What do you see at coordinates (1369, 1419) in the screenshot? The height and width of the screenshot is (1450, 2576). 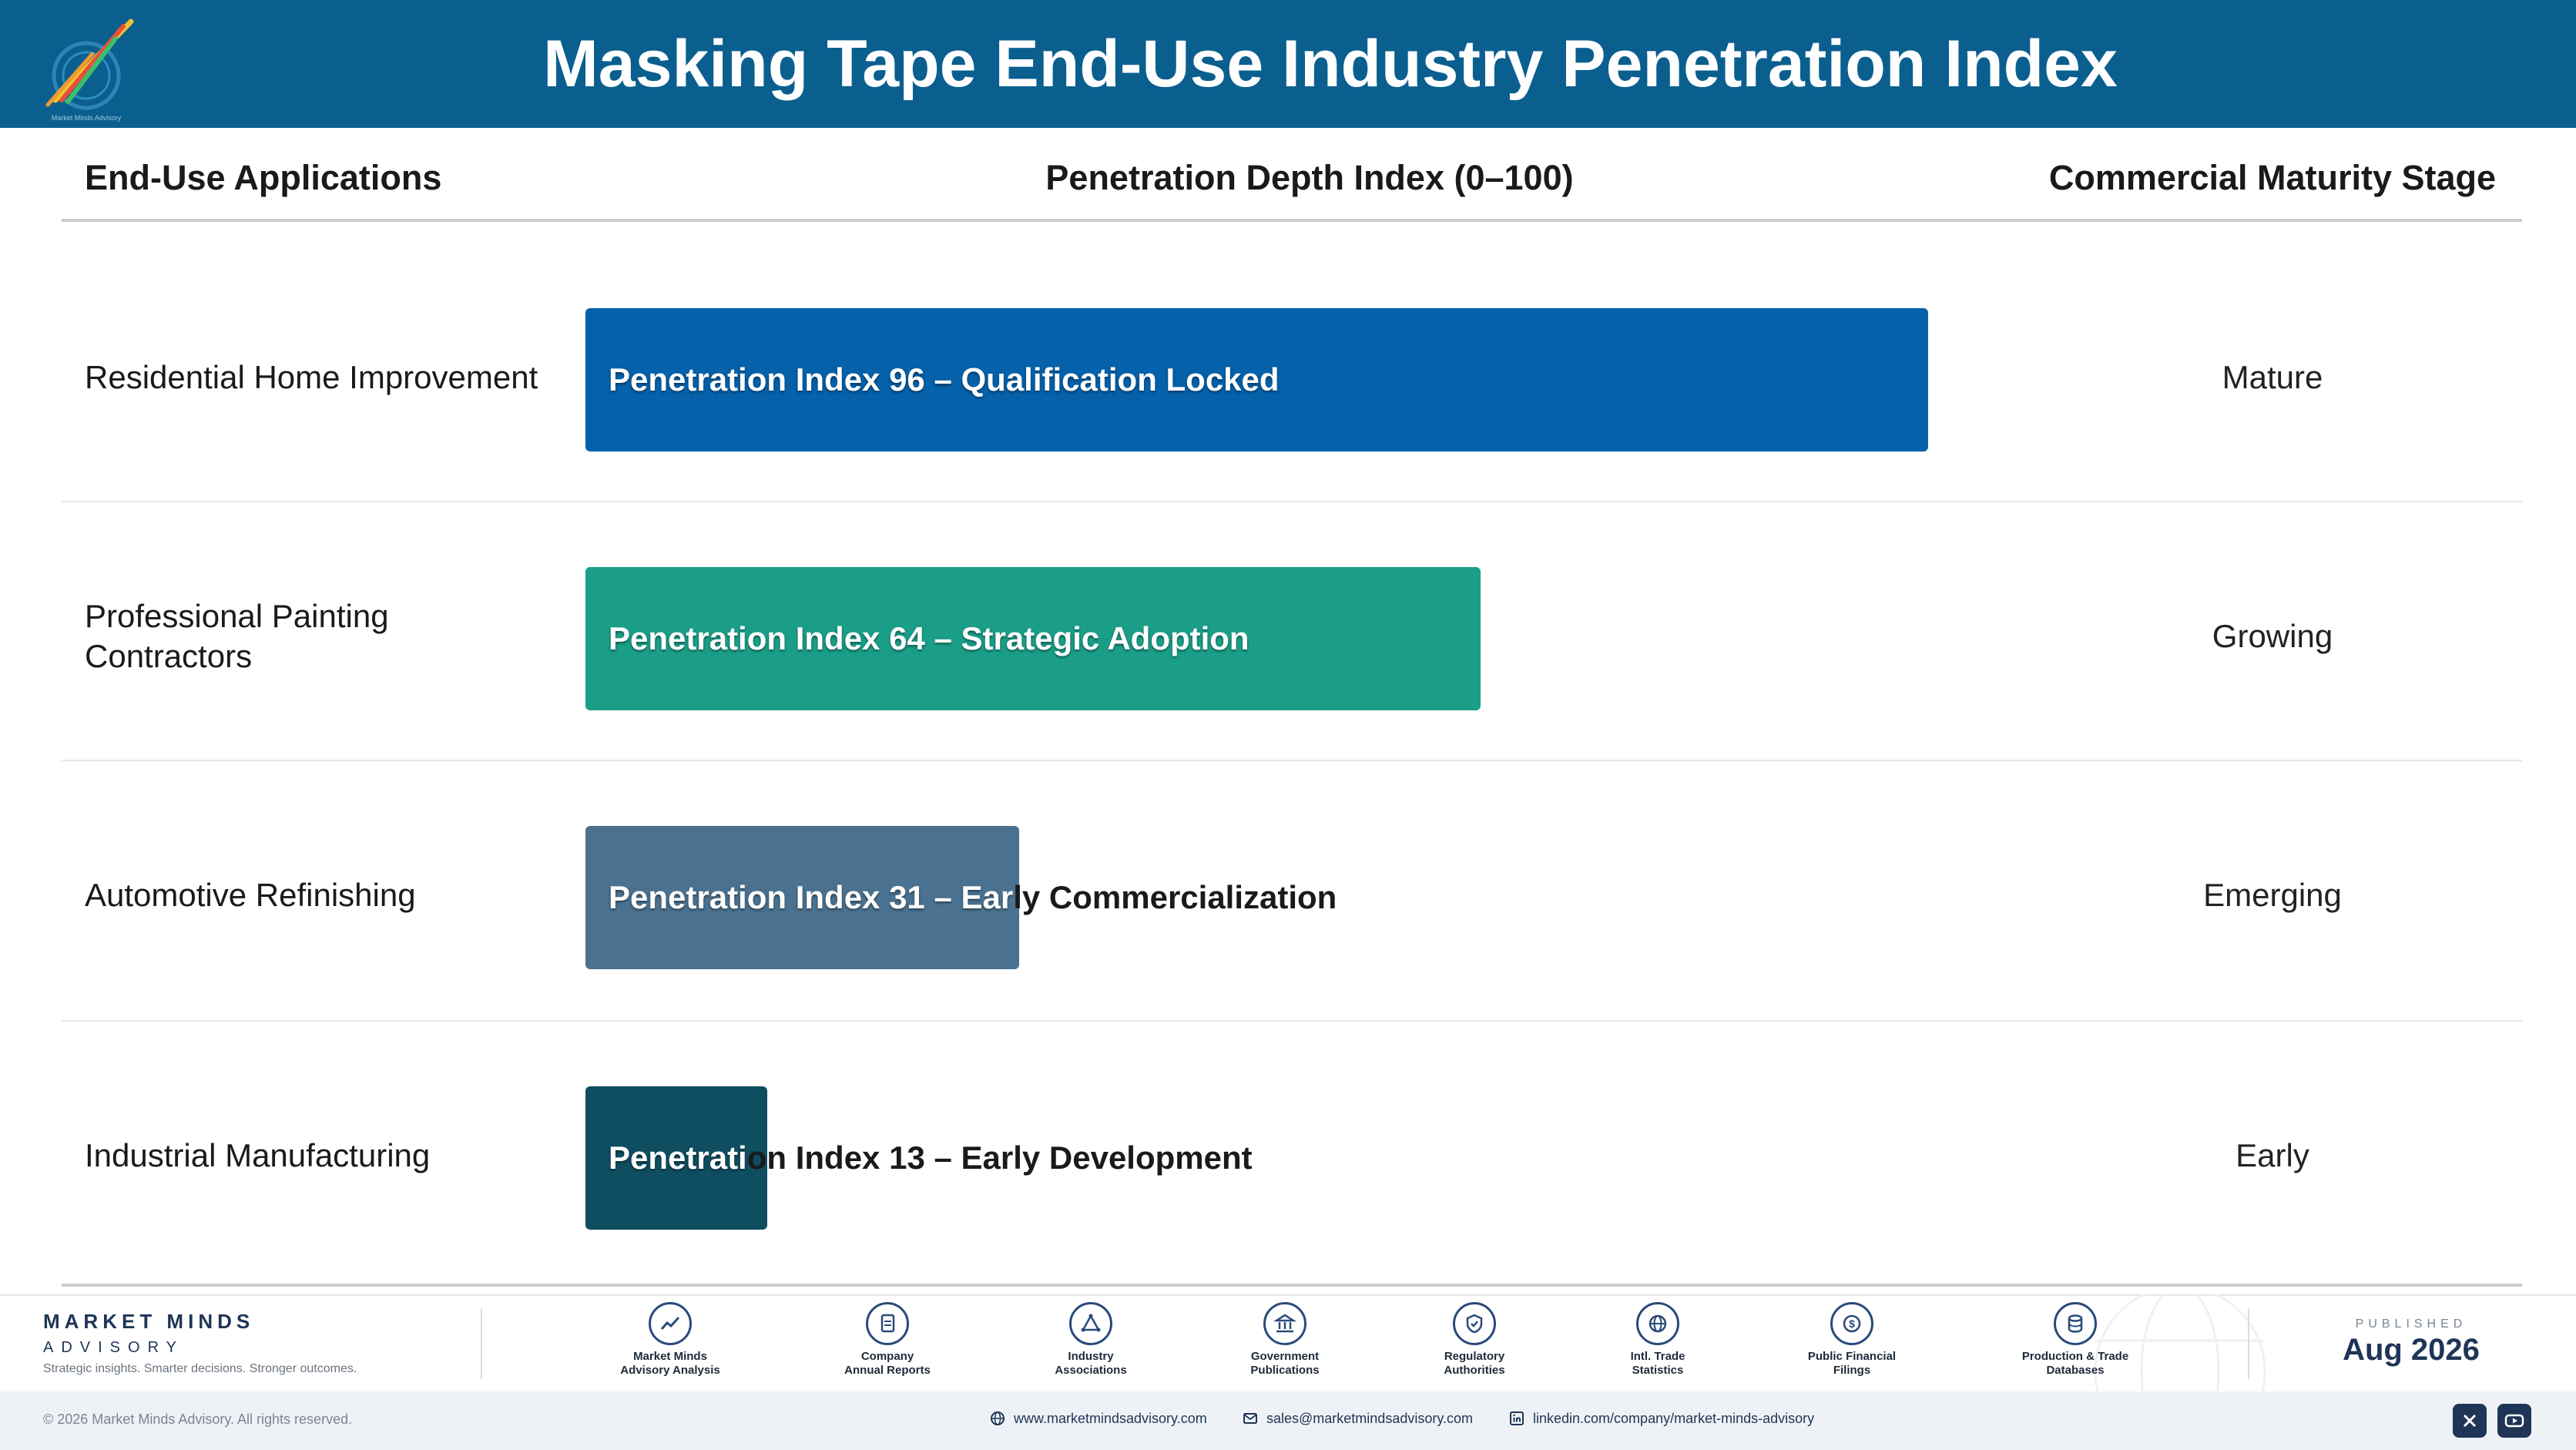 I see `email-text: sales@marketmindsadvisory.com` at bounding box center [1369, 1419].